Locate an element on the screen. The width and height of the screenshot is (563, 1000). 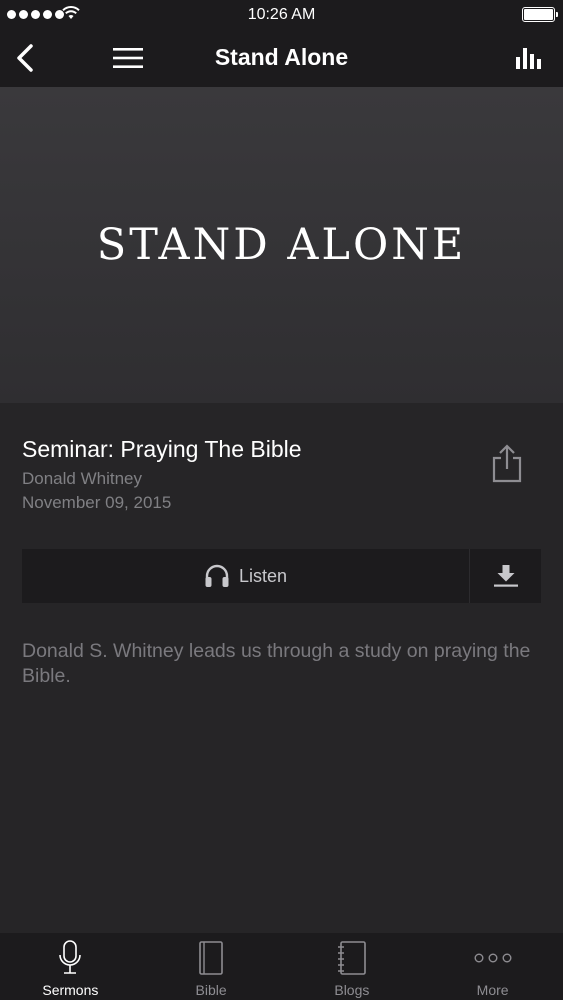
sermon-title: Seminar: Praying The Bible is located at coordinates (162, 449).